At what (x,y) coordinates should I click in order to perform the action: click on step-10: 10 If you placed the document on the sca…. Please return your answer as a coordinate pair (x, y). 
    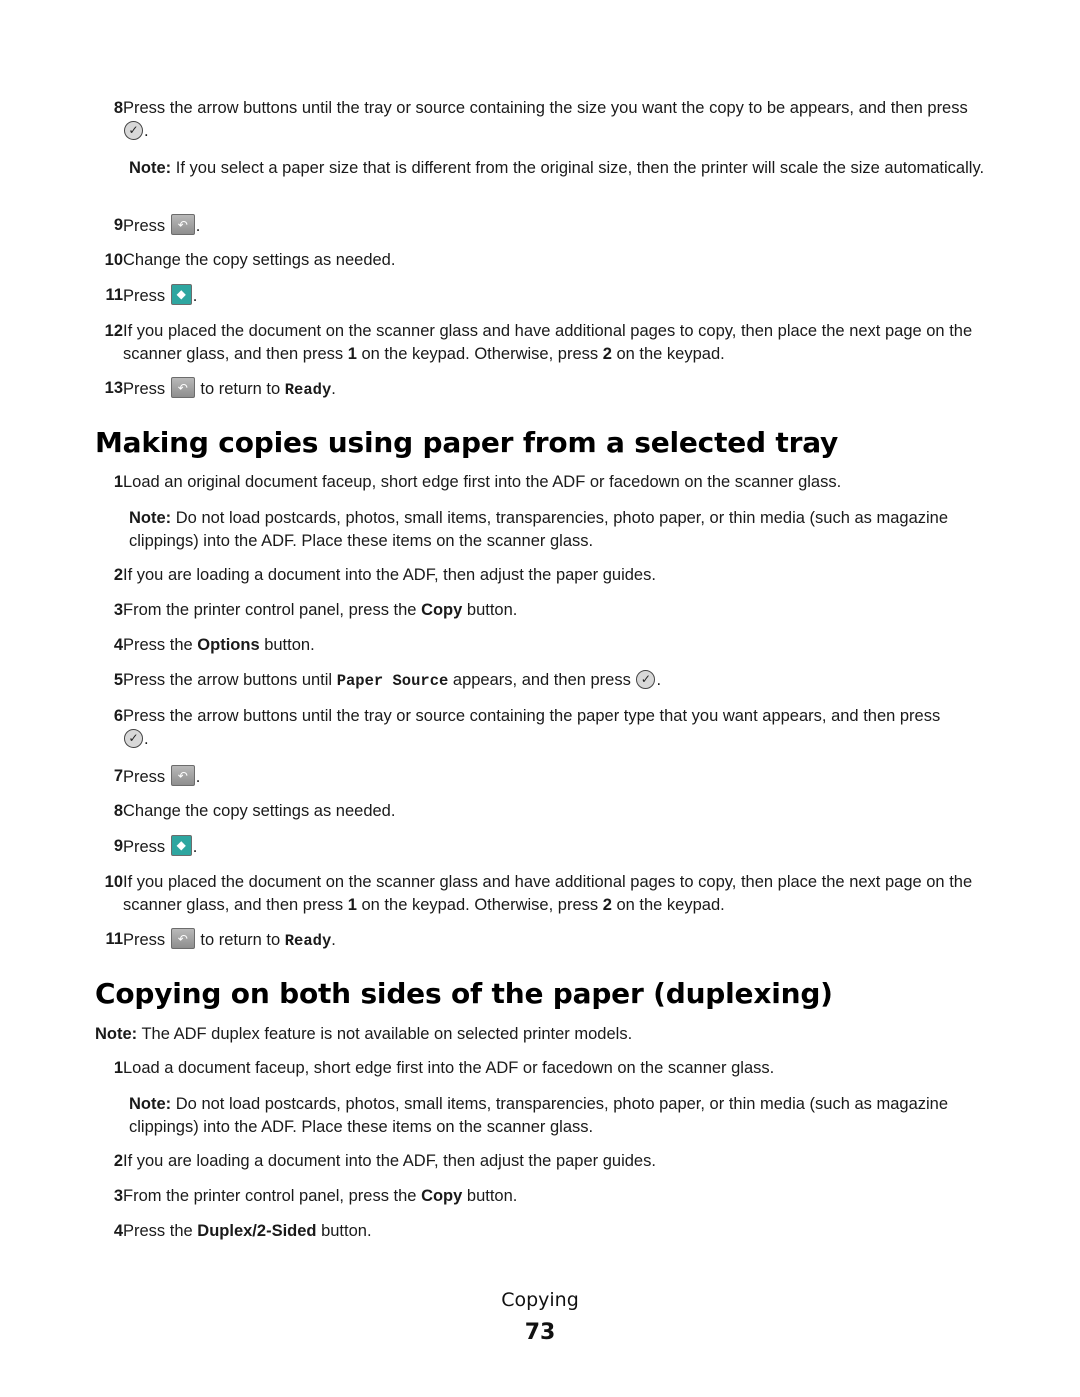
    Looking at the image, I should click on (538, 893).